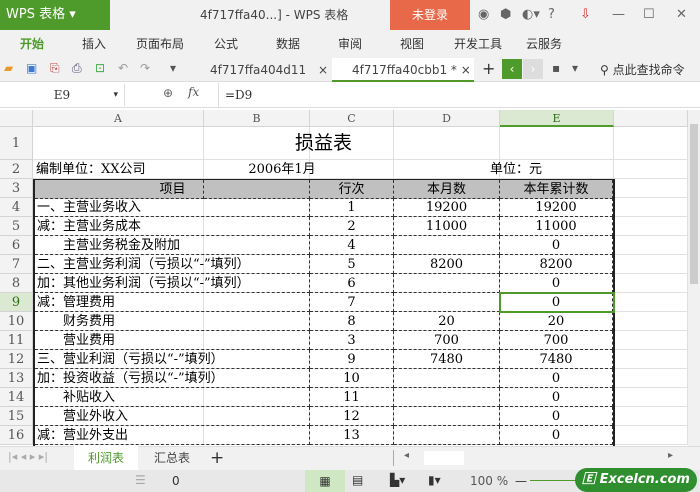  Describe the element at coordinates (172, 378) in the screenshot. I see `cell-item: 加：投资收益（亏损以“-”填列）` at that location.